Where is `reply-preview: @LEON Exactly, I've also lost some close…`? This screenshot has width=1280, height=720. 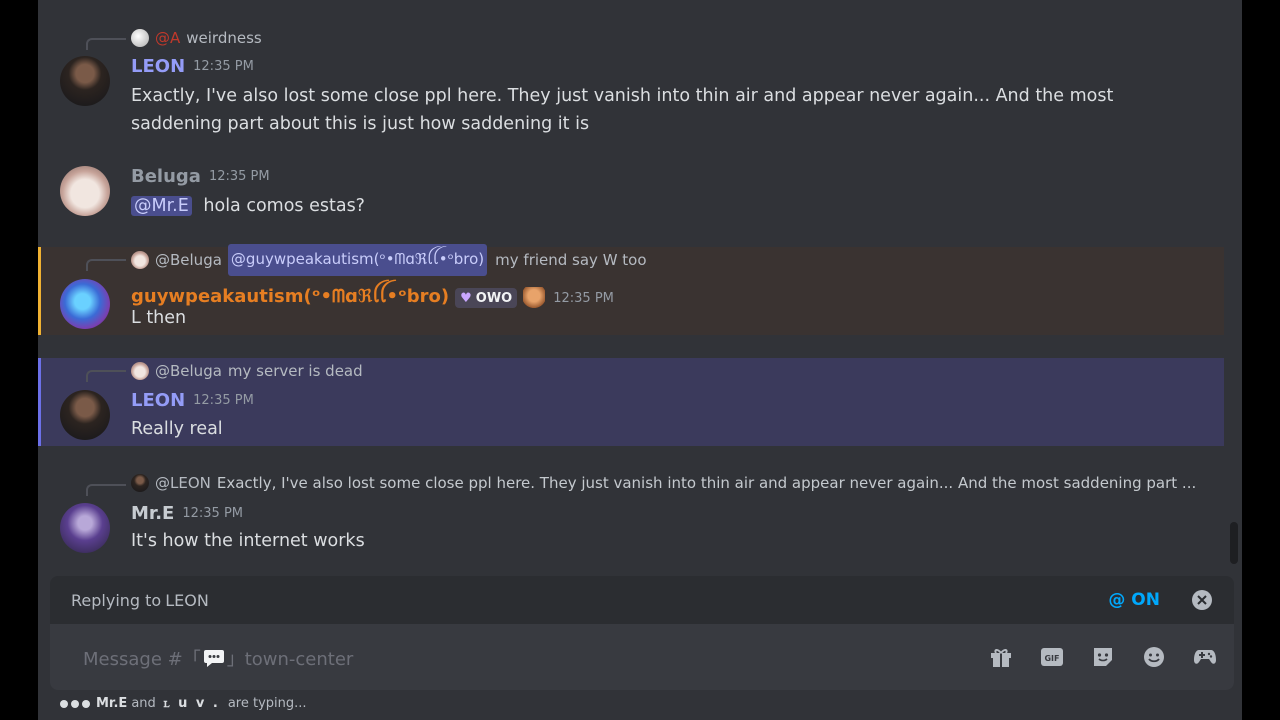
reply-preview: @LEON Exactly, I've also lost some close… is located at coordinates (663, 483).